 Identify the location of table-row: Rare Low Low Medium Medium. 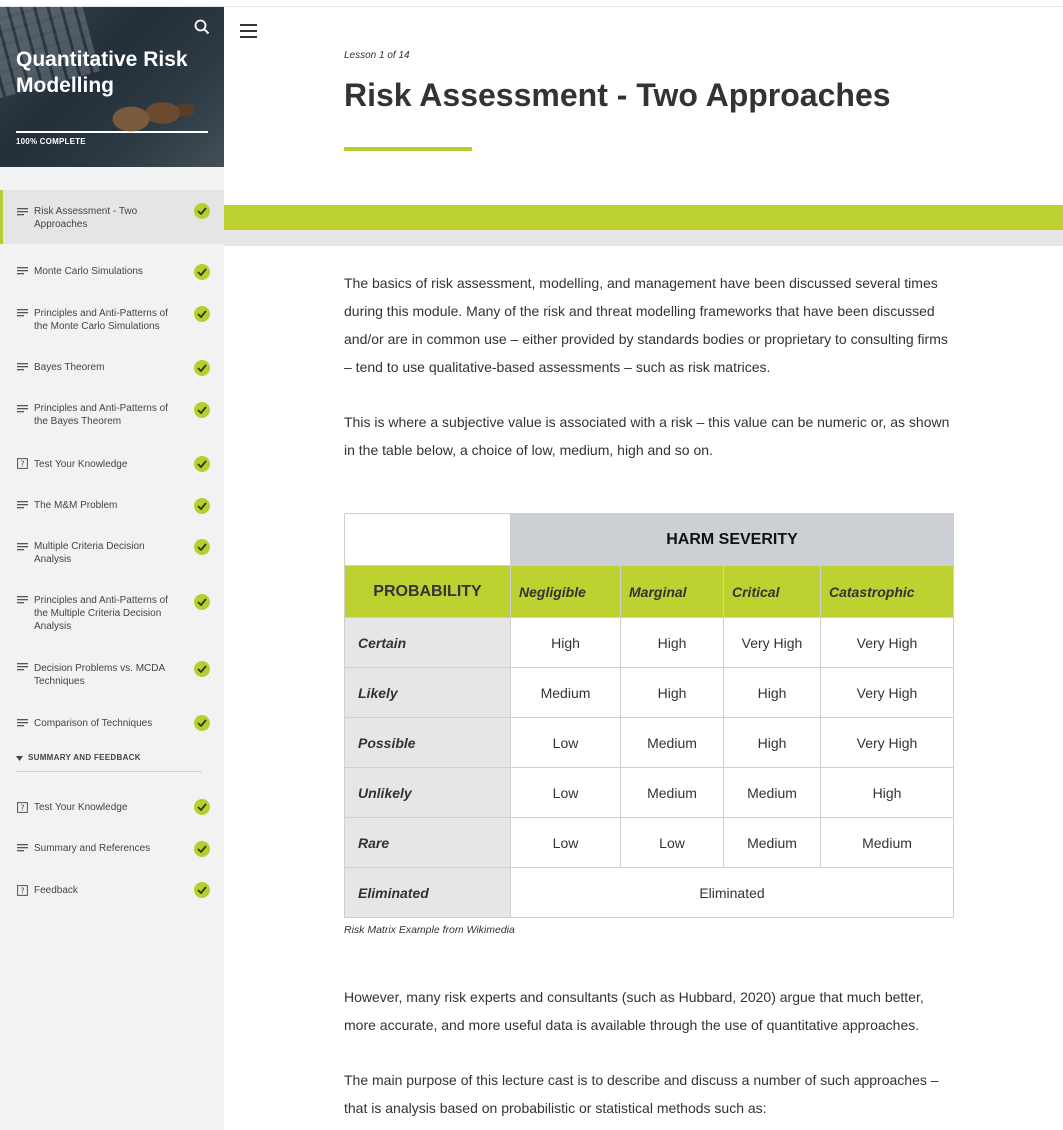
(649, 842).